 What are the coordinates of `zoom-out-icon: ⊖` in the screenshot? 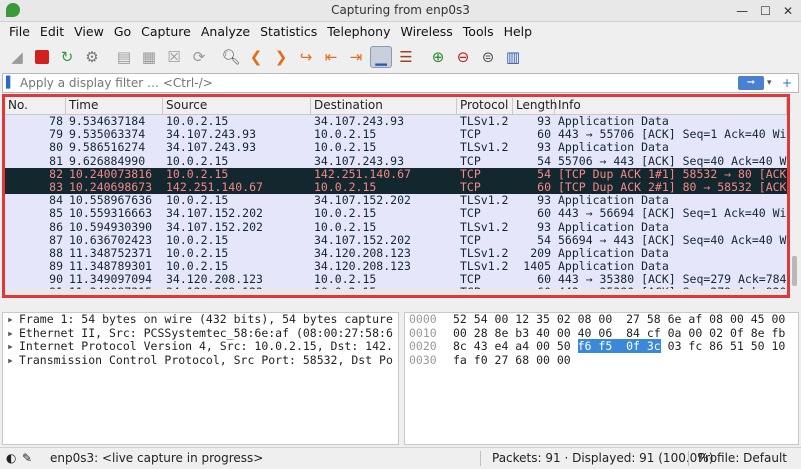 It's located at (463, 57).